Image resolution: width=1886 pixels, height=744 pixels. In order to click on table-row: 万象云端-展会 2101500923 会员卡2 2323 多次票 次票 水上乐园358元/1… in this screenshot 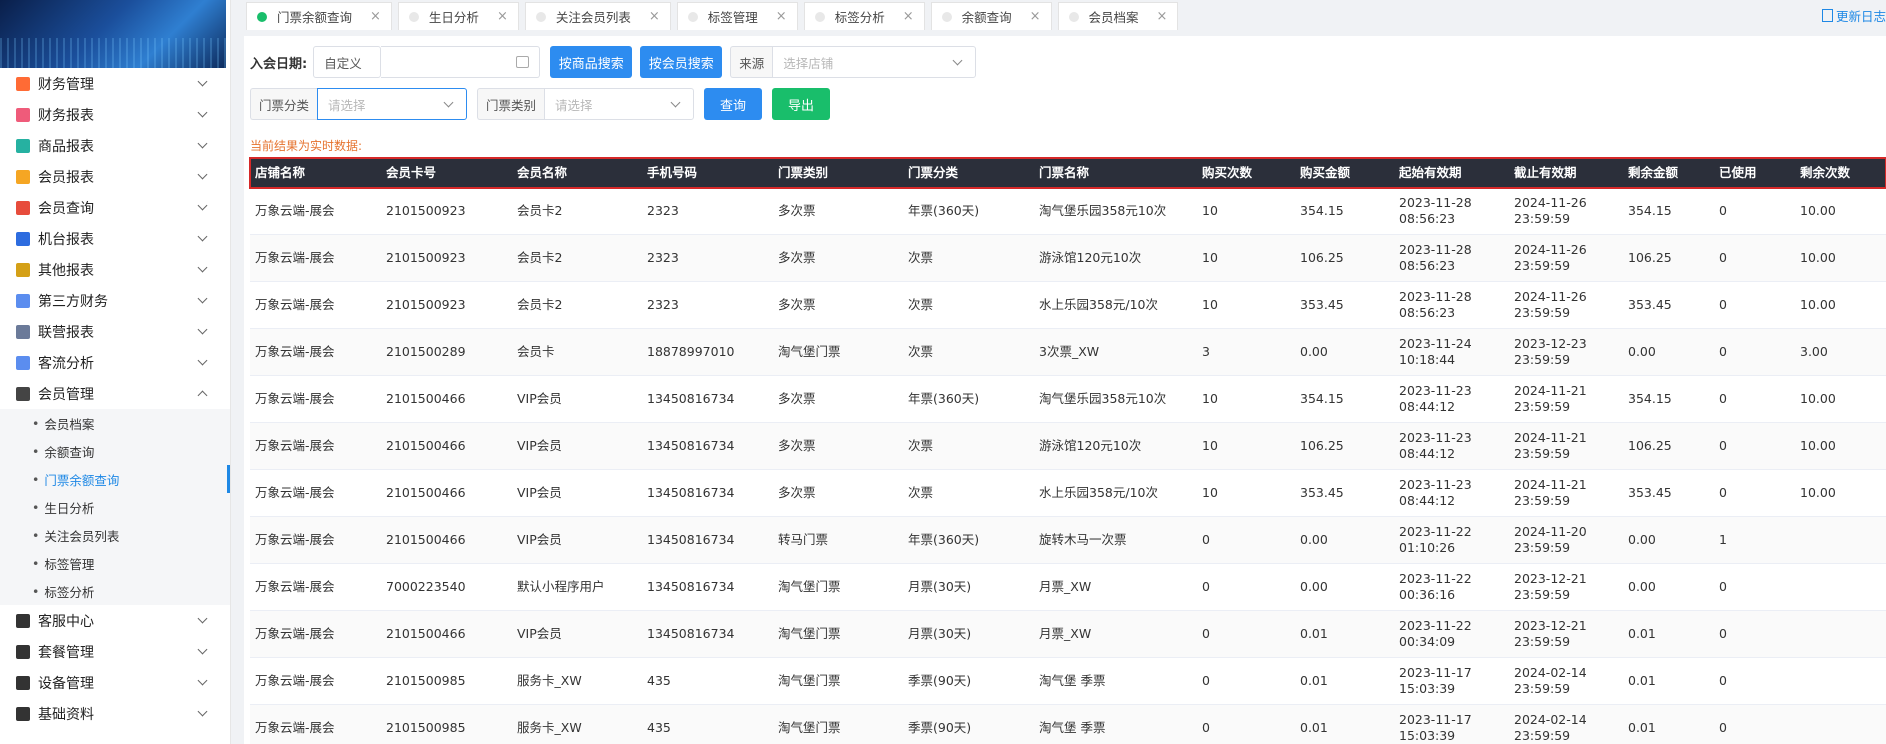, I will do `click(1068, 305)`.